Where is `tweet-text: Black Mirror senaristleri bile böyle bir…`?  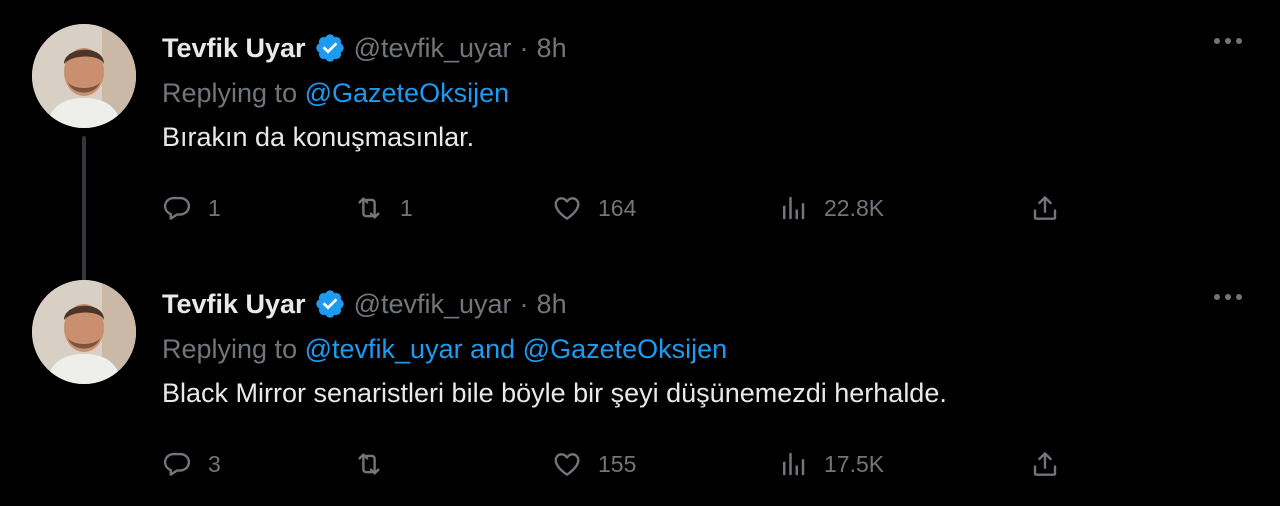
tweet-text: Black Mirror senaristleri bile böyle bir… is located at coordinates (554, 393).